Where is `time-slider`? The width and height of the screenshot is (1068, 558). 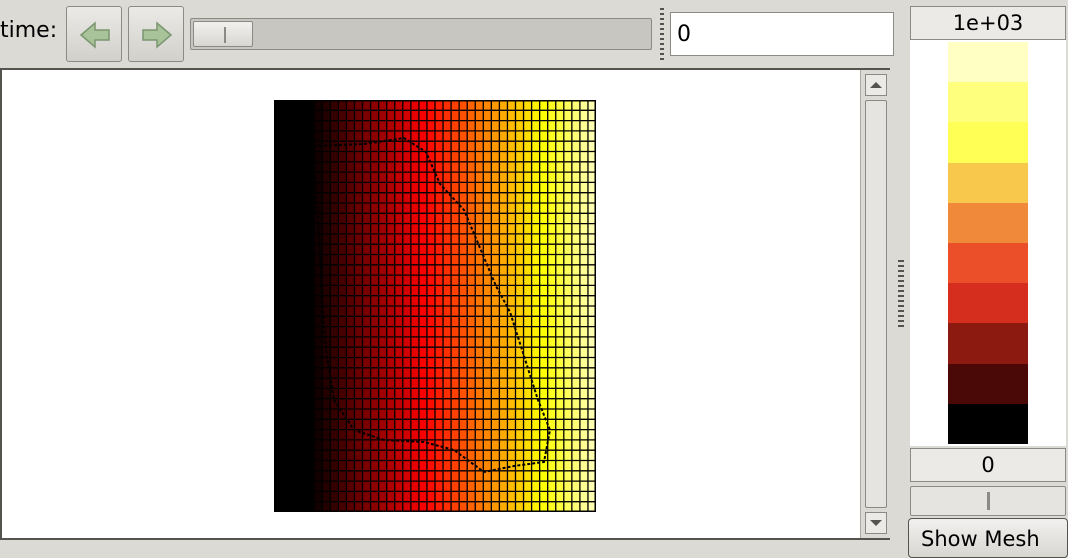
time-slider is located at coordinates (421, 34).